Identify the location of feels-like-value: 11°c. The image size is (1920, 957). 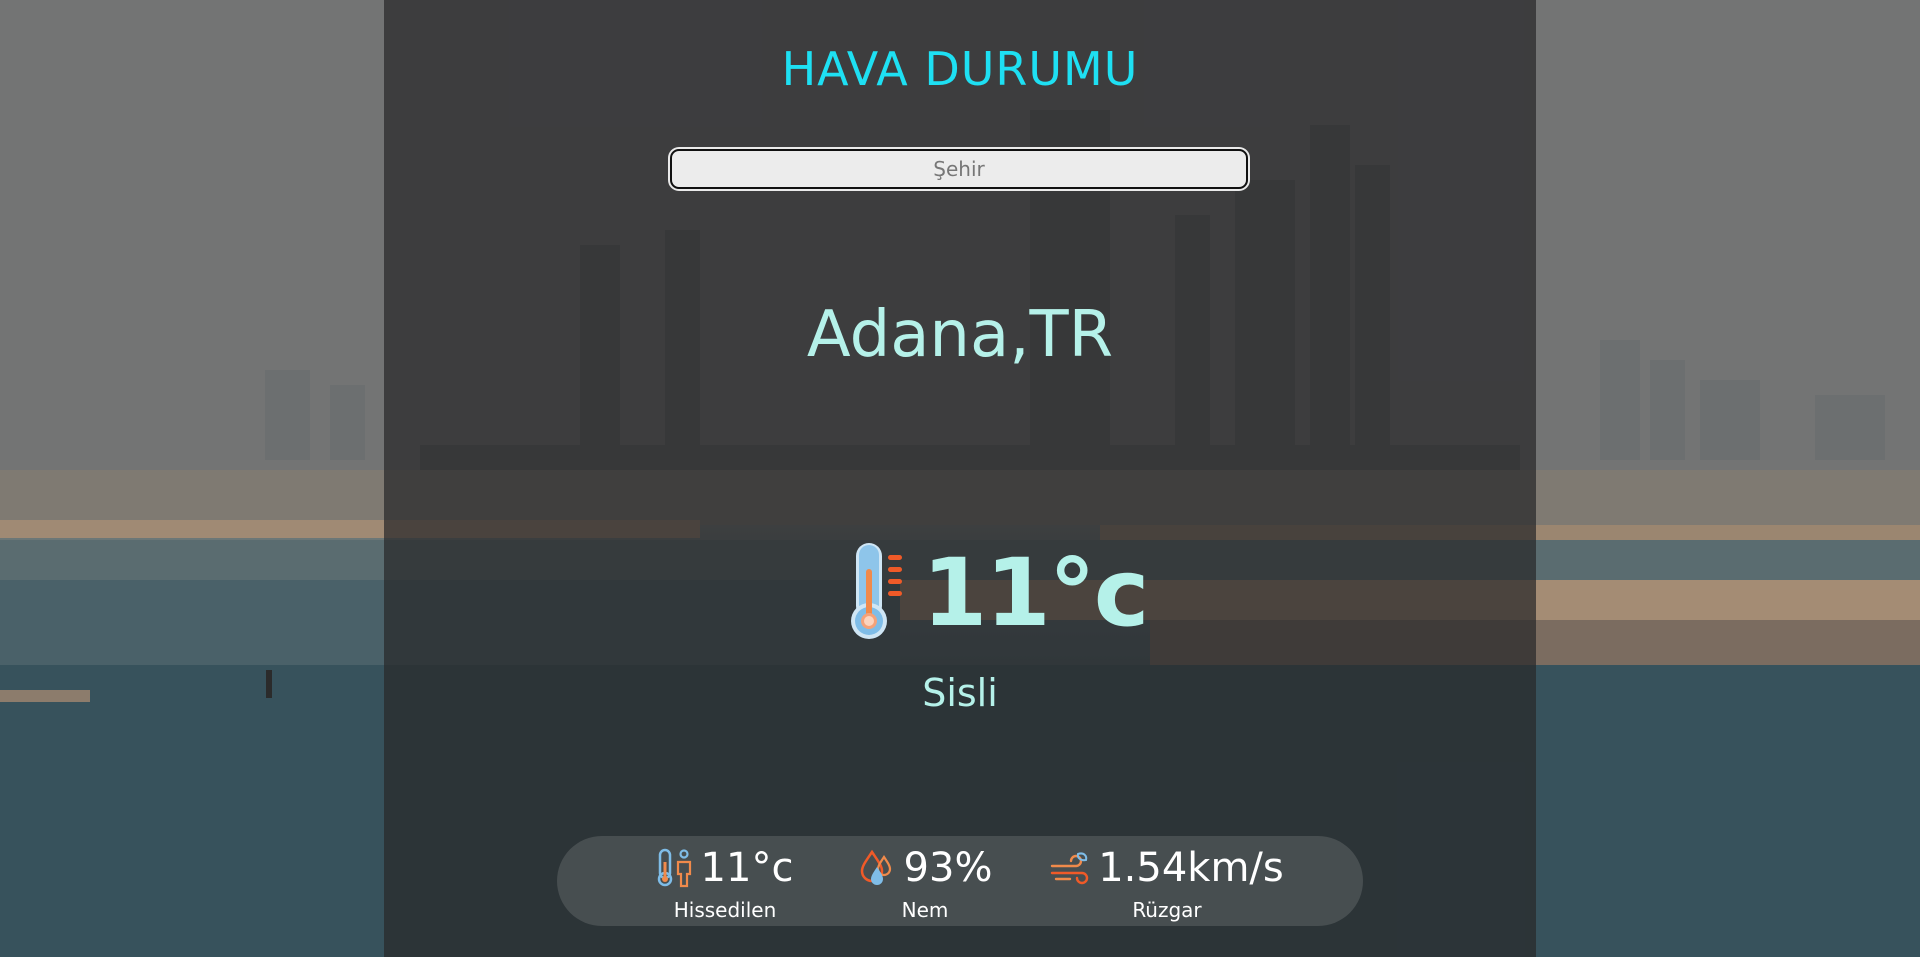
(747, 868).